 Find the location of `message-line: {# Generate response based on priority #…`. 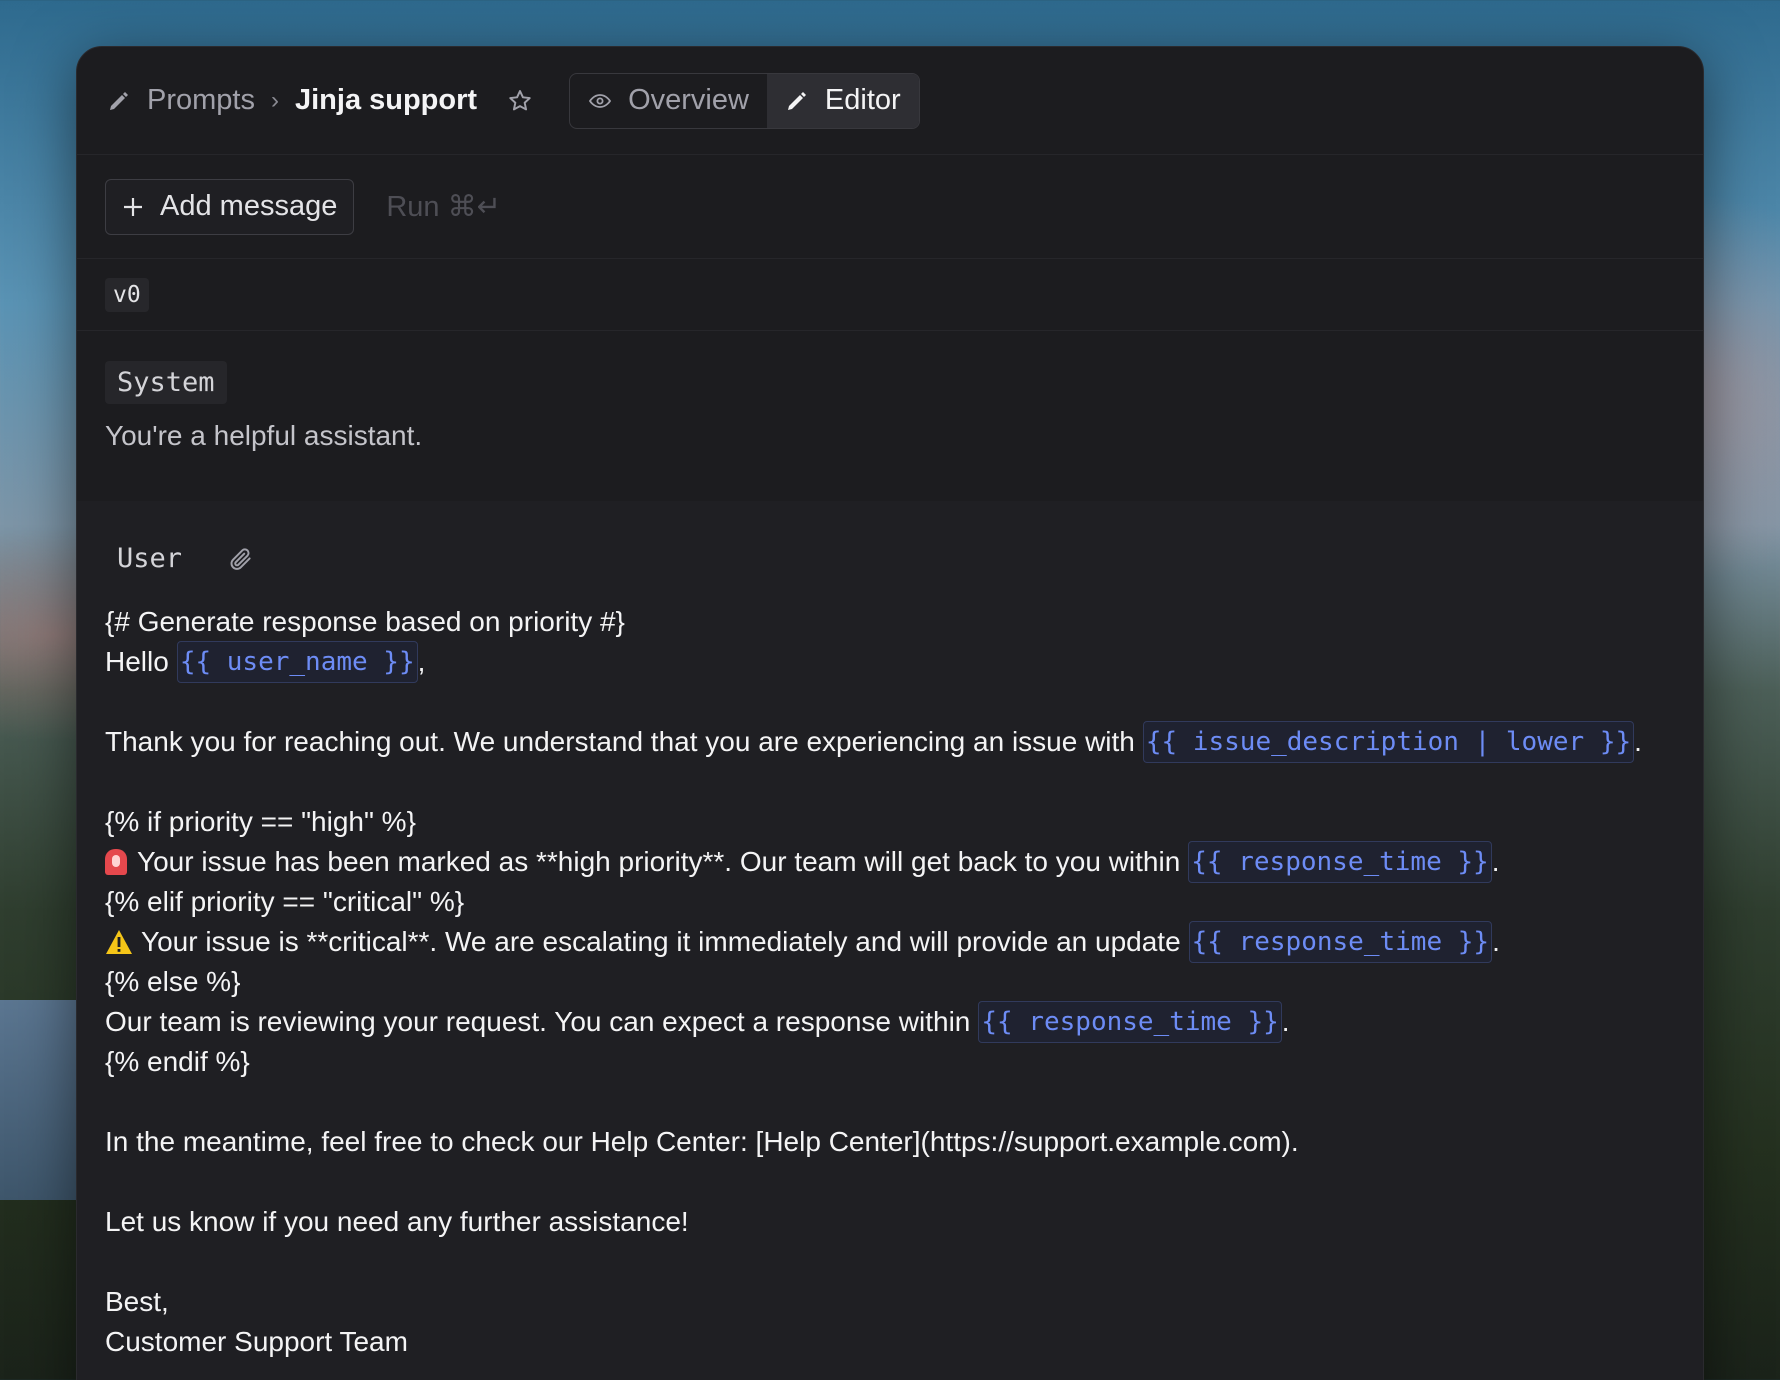

message-line: {# Generate response based on priority #… is located at coordinates (890, 622).